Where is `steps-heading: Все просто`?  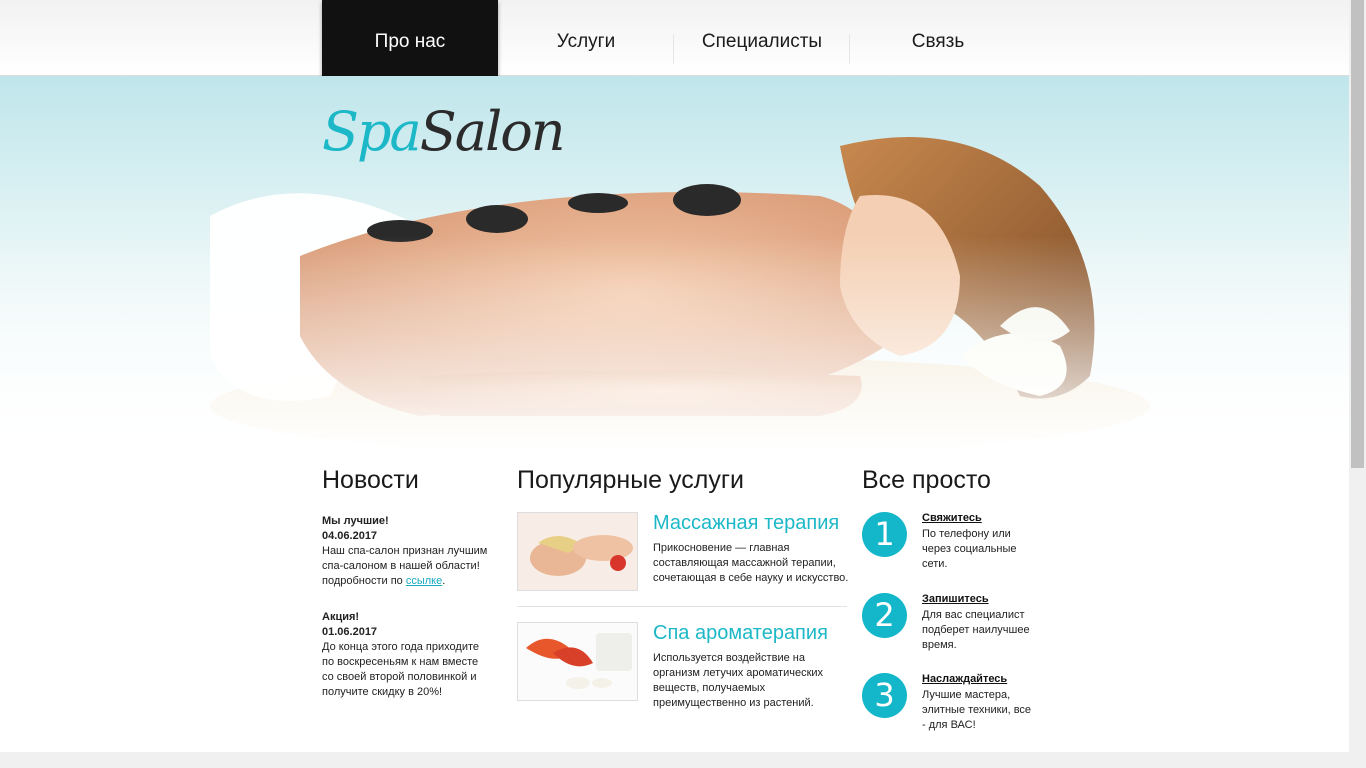 steps-heading: Все просто is located at coordinates (926, 480).